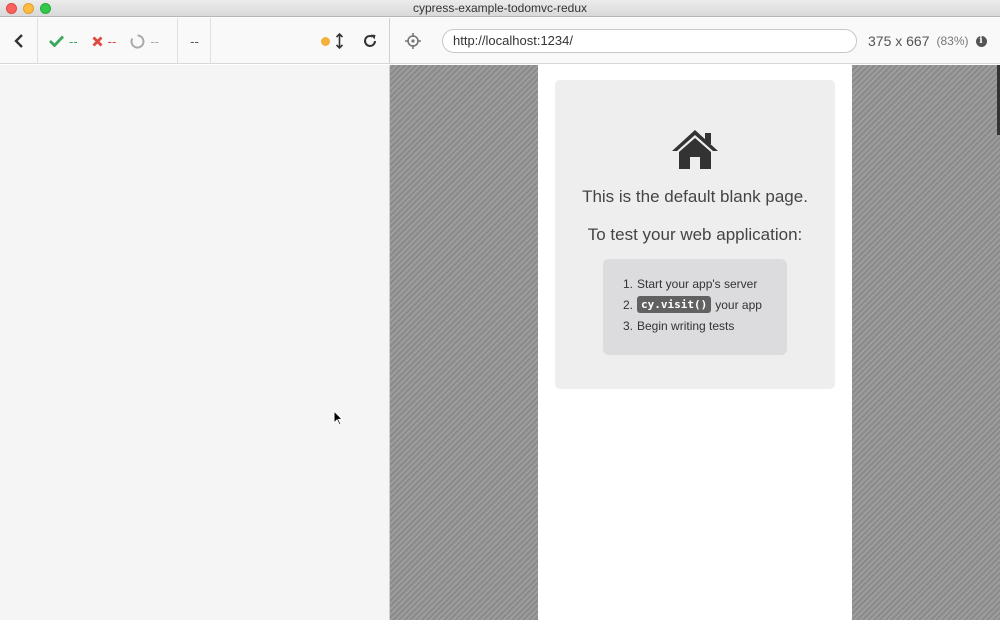 The height and width of the screenshot is (620, 1000). I want to click on viewport-scale: (83%), so click(952, 41).